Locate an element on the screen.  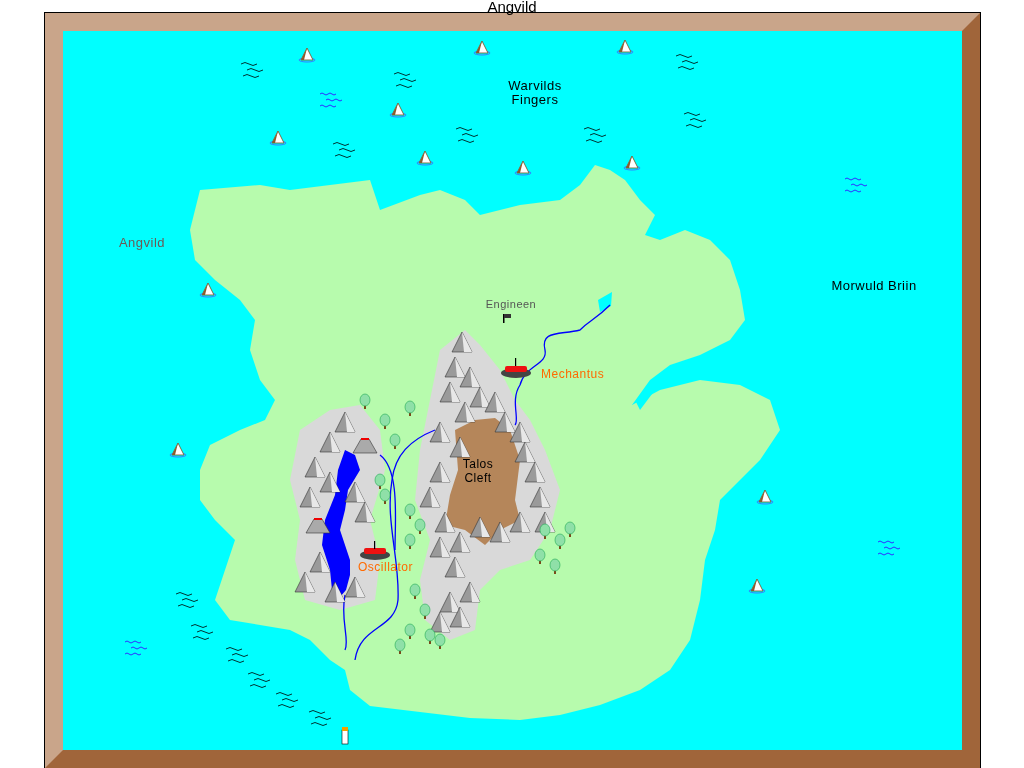
map-label: Engineen is located at coordinates (511, 304).